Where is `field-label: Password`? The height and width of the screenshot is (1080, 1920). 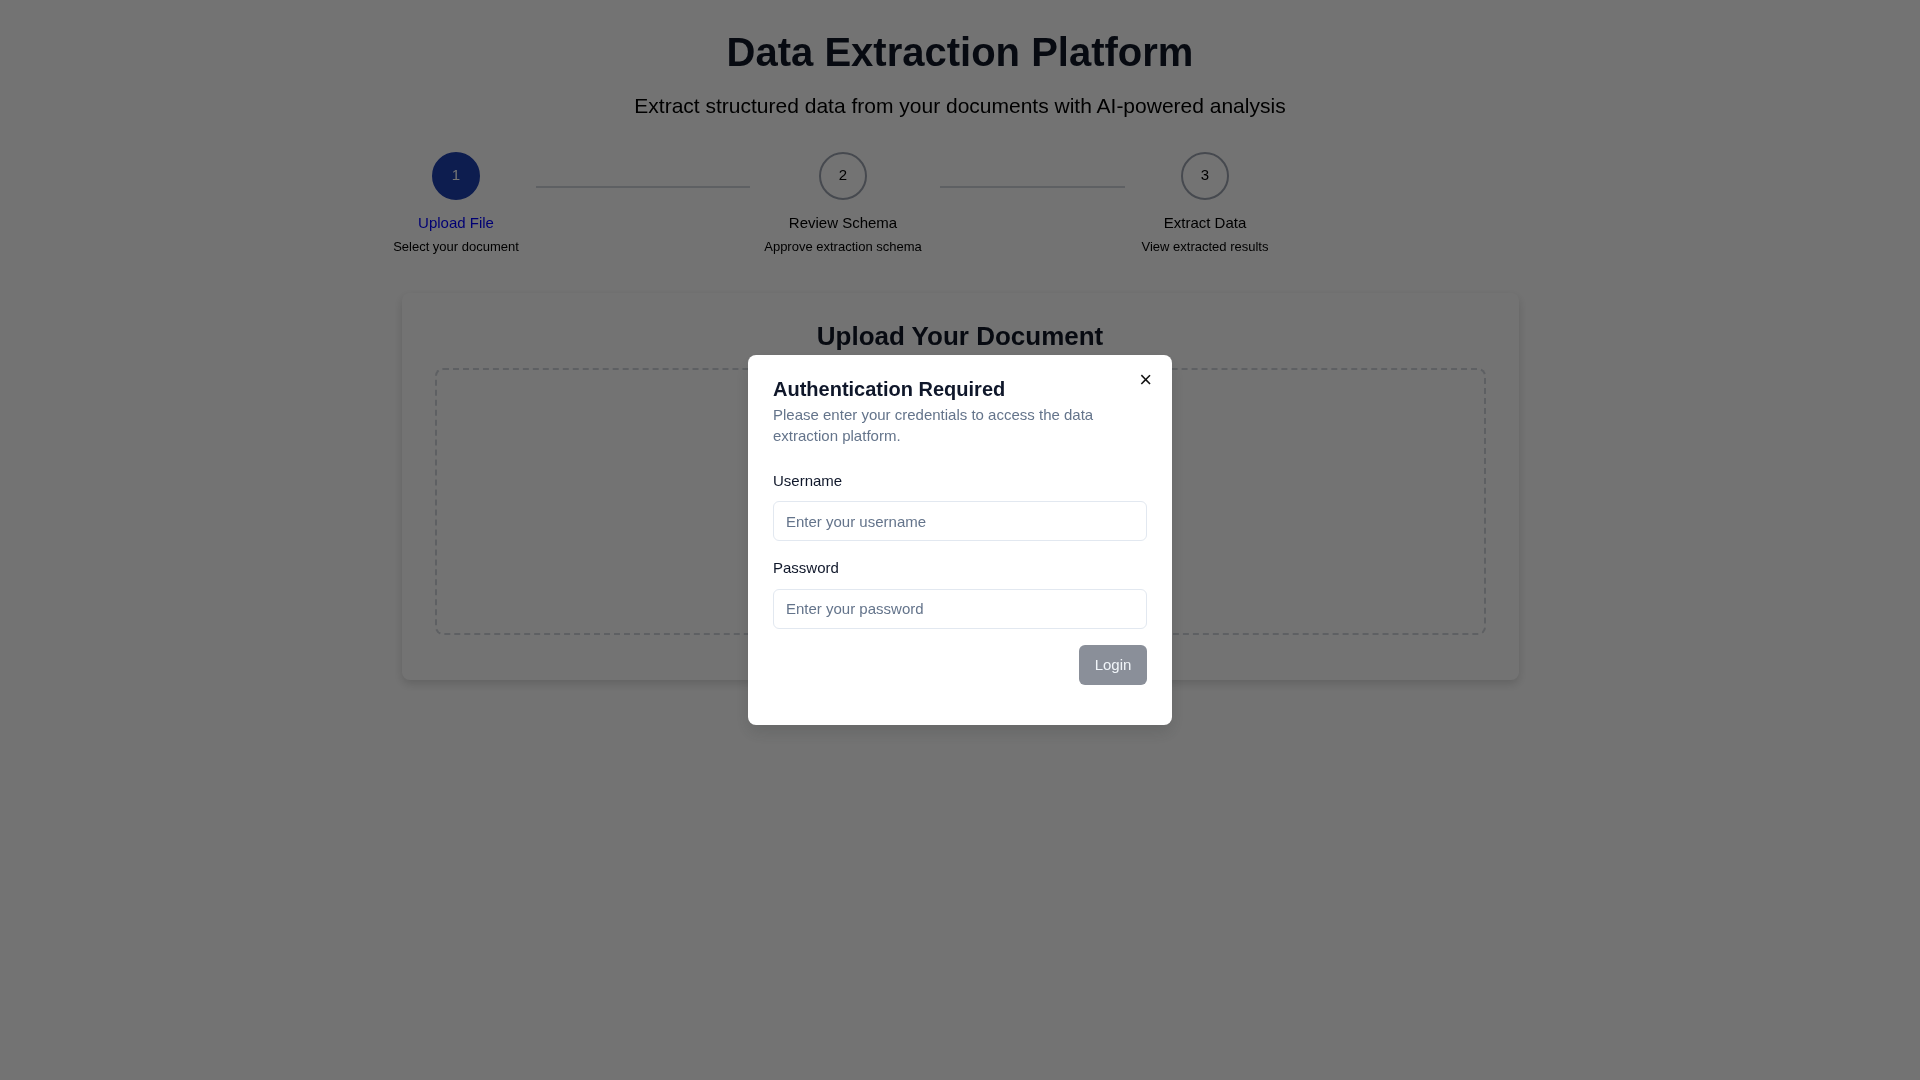 field-label: Password is located at coordinates (806, 568).